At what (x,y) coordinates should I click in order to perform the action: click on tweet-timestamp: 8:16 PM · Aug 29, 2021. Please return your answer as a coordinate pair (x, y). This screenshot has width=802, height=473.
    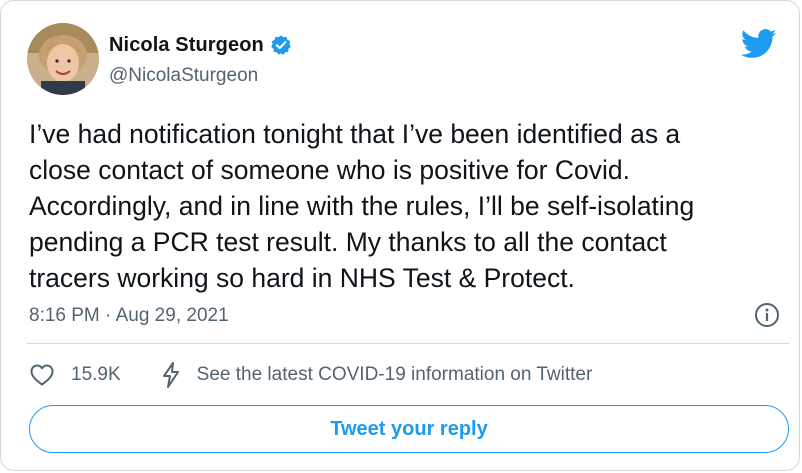
    Looking at the image, I should click on (129, 316).